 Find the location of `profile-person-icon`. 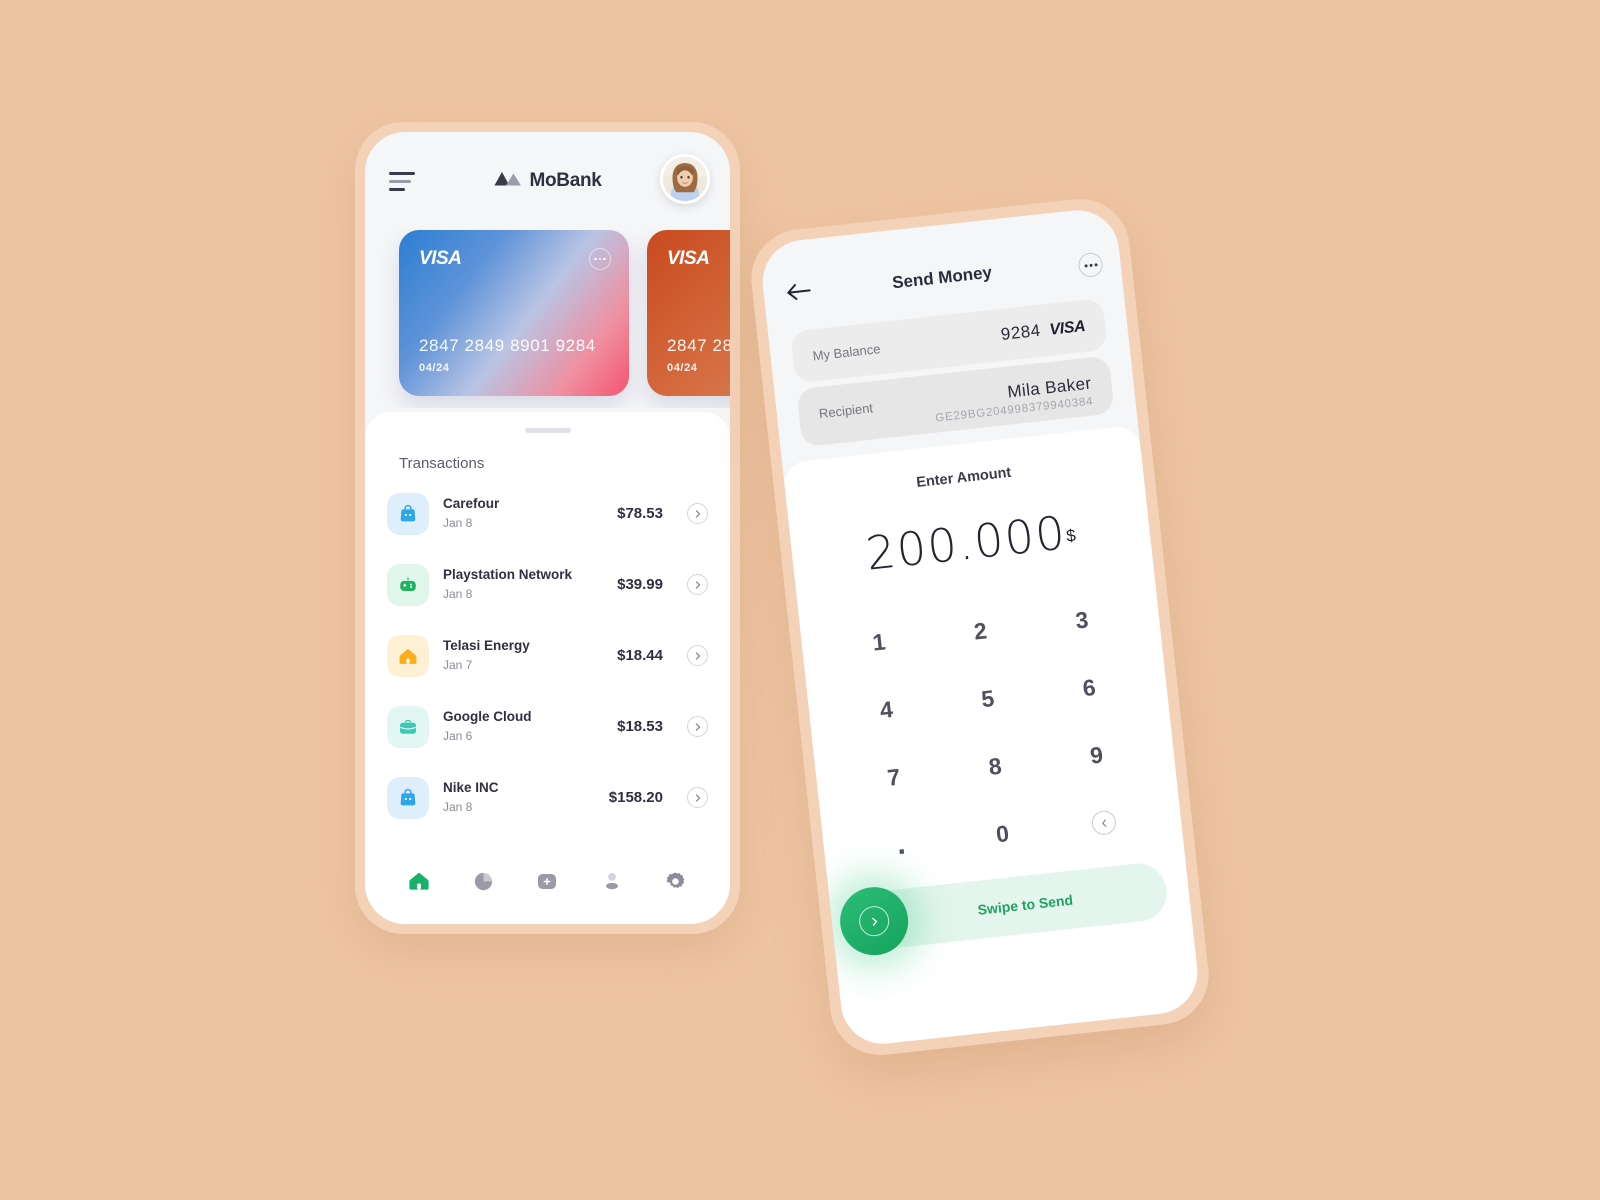

profile-person-icon is located at coordinates (612, 881).